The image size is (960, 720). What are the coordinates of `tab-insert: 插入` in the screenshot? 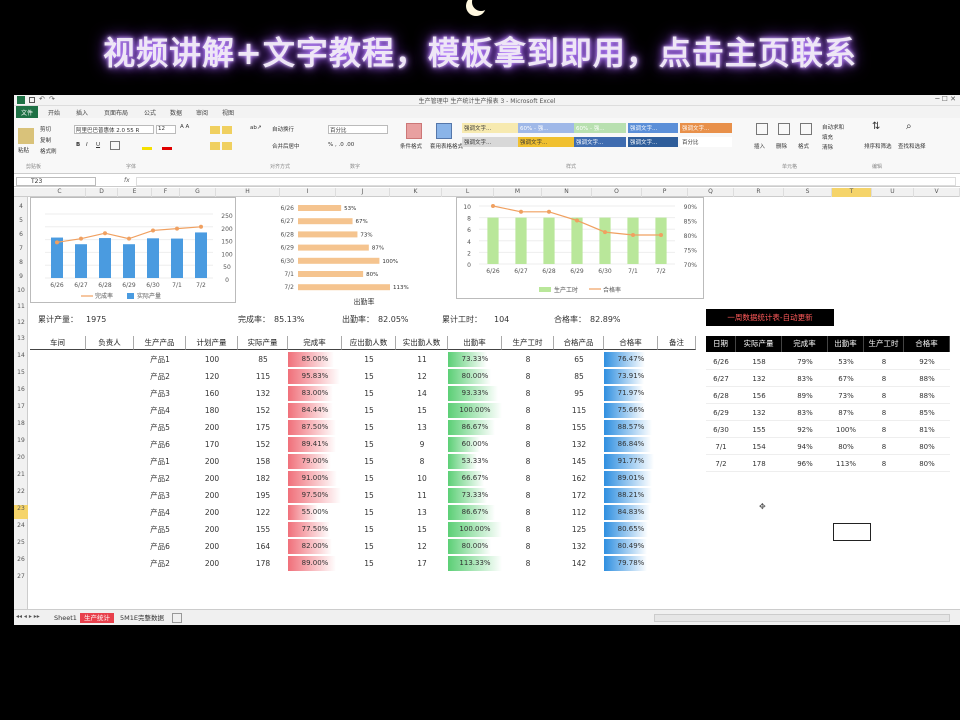 It's located at (82, 112).